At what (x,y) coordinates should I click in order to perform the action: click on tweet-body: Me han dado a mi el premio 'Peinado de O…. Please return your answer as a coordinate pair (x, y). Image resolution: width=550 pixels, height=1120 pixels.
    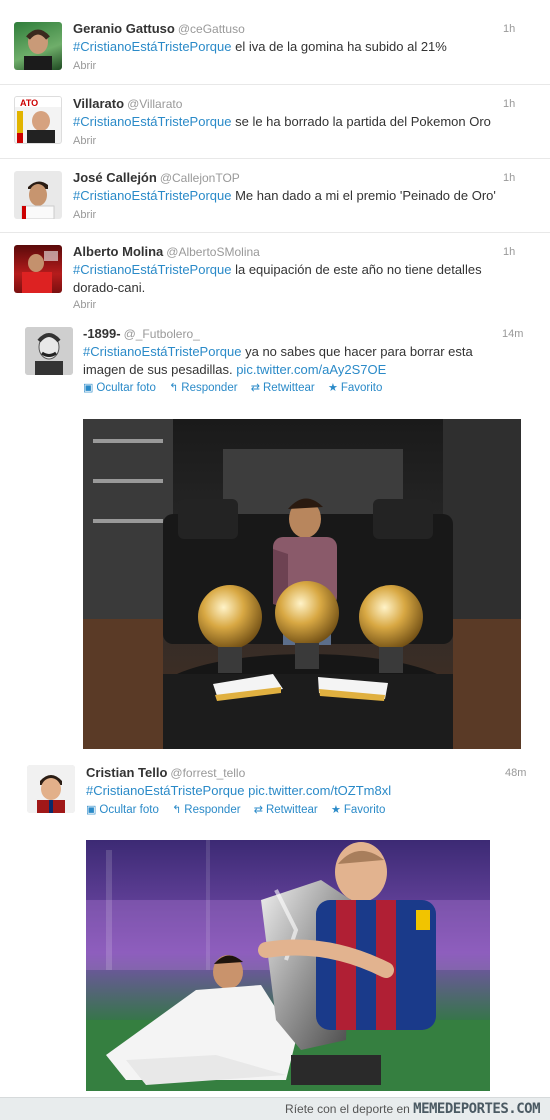
    Looking at the image, I should click on (363, 195).